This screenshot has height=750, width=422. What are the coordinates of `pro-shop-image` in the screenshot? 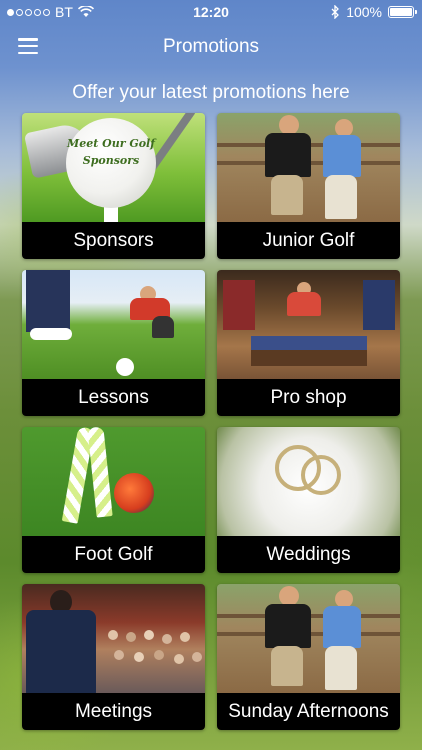 It's located at (308, 324).